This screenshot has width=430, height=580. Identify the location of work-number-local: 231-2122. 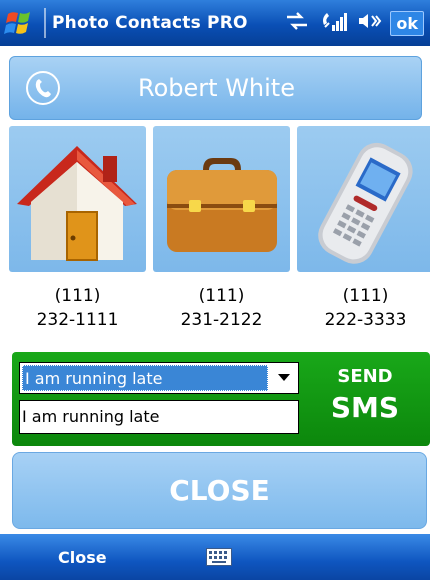
(221, 320).